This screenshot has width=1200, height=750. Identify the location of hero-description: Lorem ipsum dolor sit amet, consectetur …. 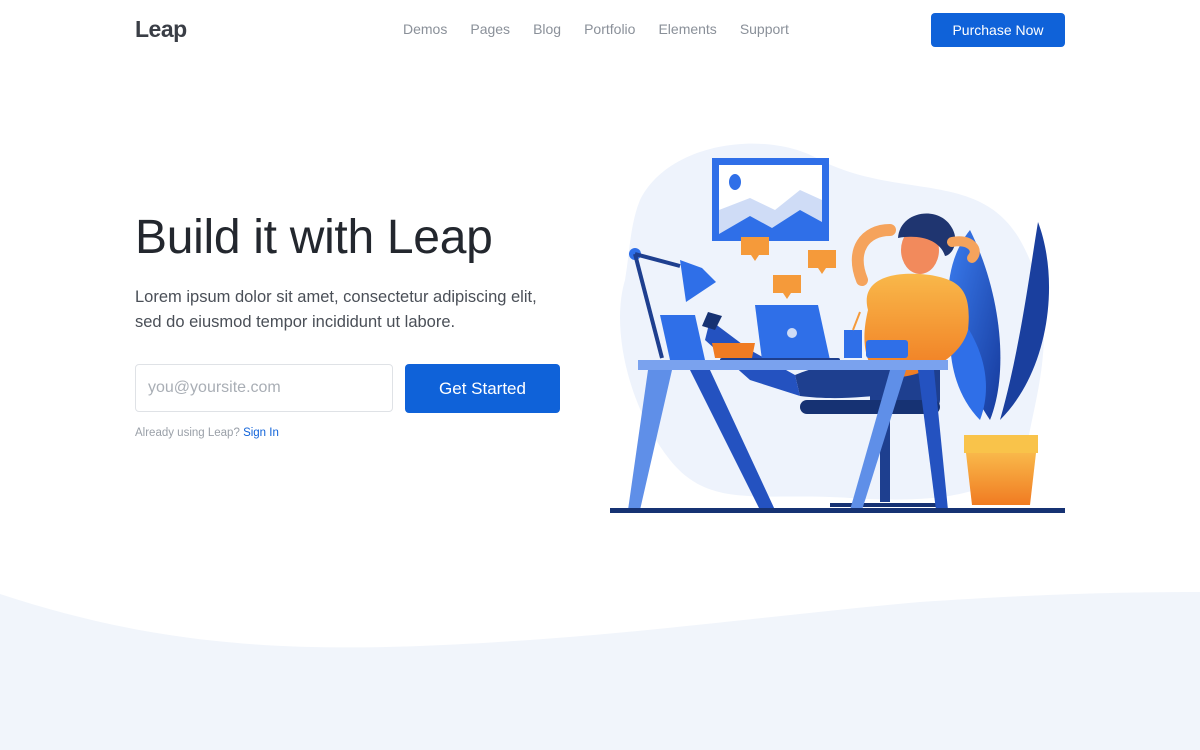
(336, 309).